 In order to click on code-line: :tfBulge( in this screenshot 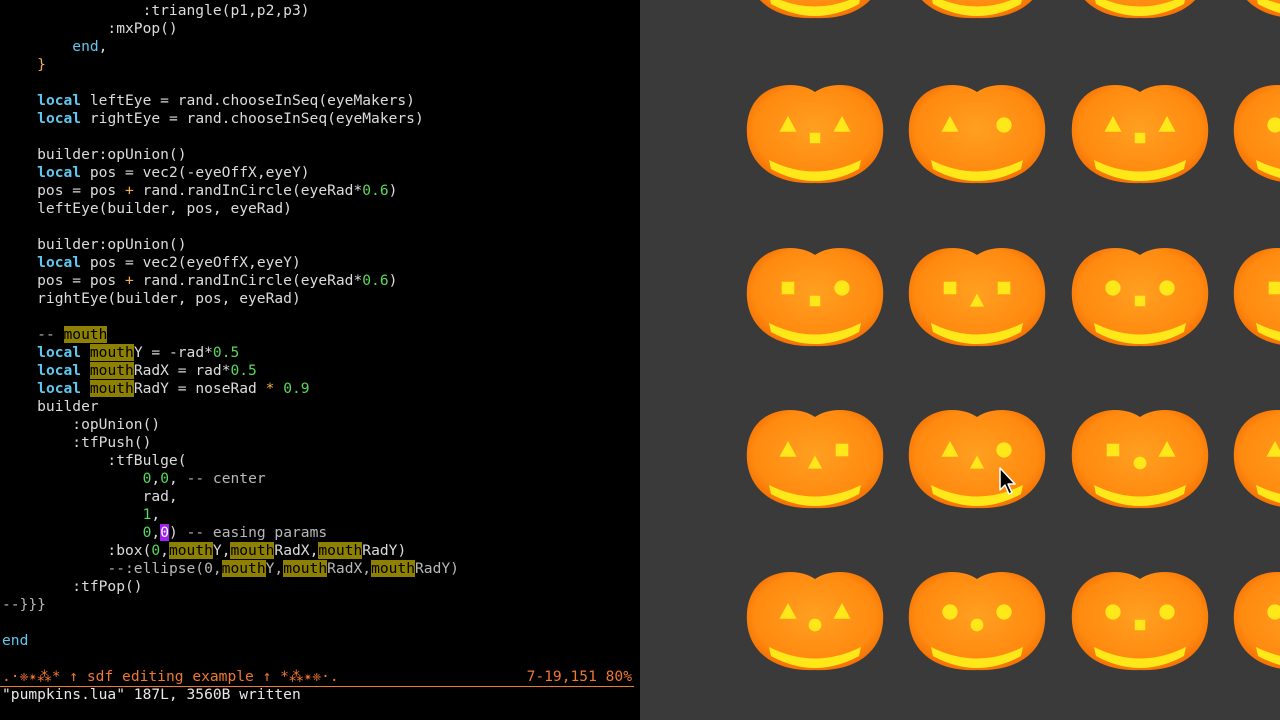, I will do `click(94, 461)`.